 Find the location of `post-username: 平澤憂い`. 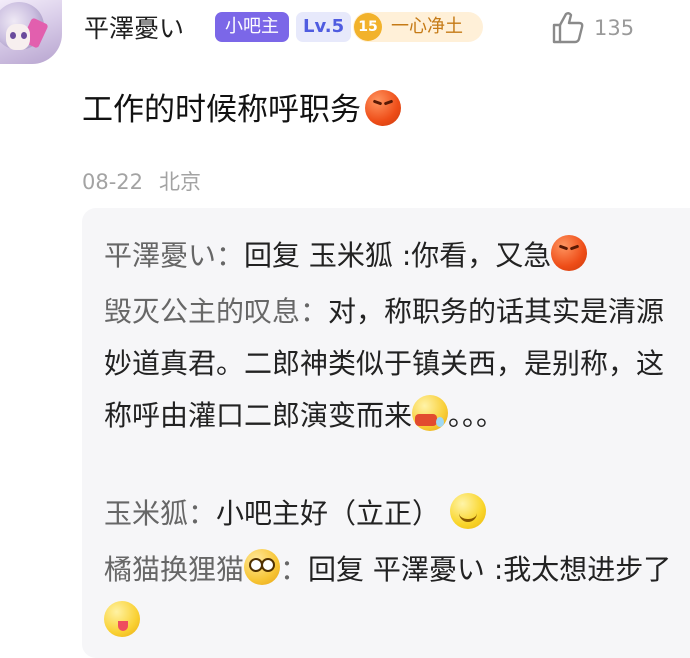

post-username: 平澤憂い is located at coordinates (134, 27).